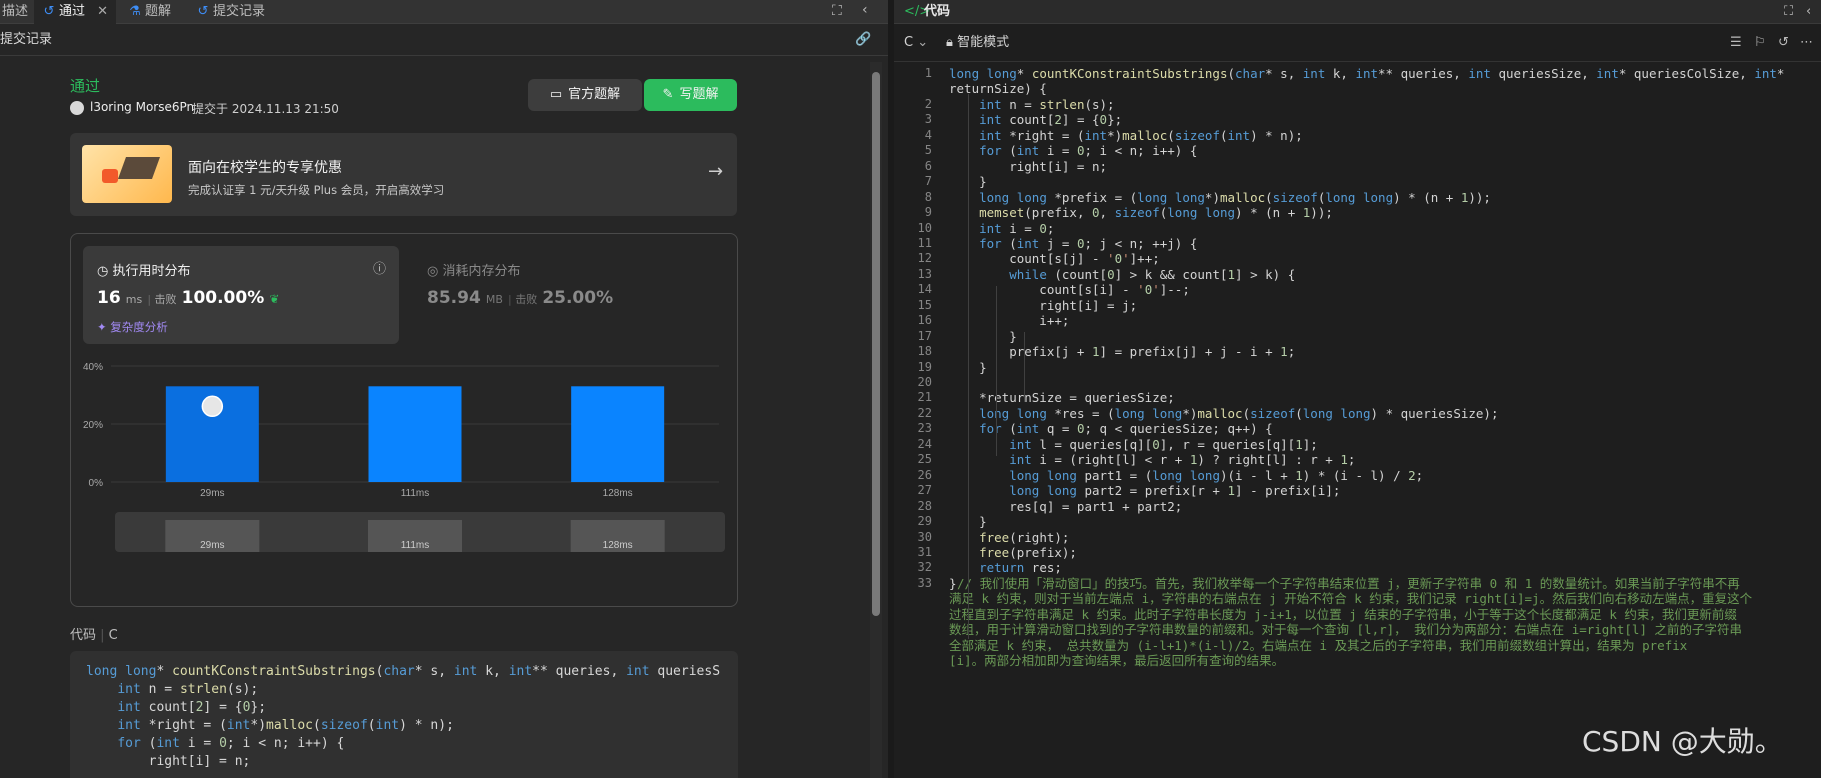 The height and width of the screenshot is (778, 1821). I want to click on promo-subtitle: 完成认证享 1 元/天升级 Plus 会员，开启高效学习, so click(316, 190).